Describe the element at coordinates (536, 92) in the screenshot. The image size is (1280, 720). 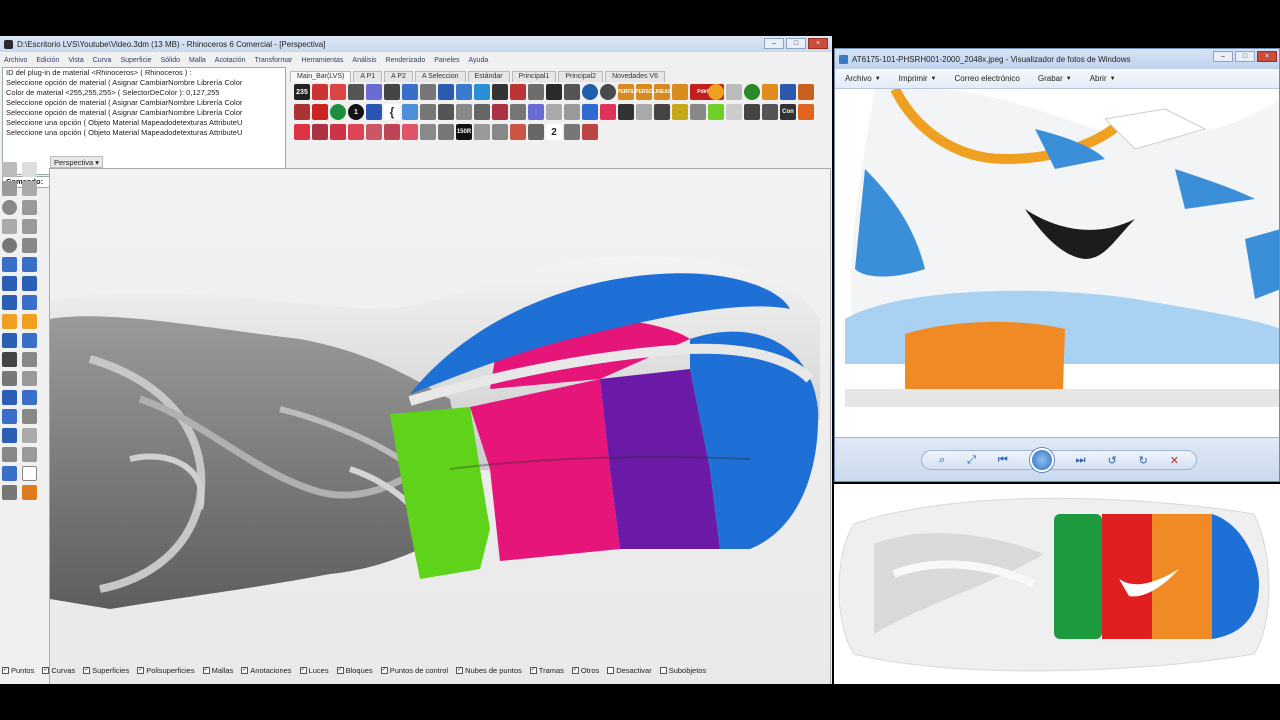
I see `sweep-tool-icon` at that location.